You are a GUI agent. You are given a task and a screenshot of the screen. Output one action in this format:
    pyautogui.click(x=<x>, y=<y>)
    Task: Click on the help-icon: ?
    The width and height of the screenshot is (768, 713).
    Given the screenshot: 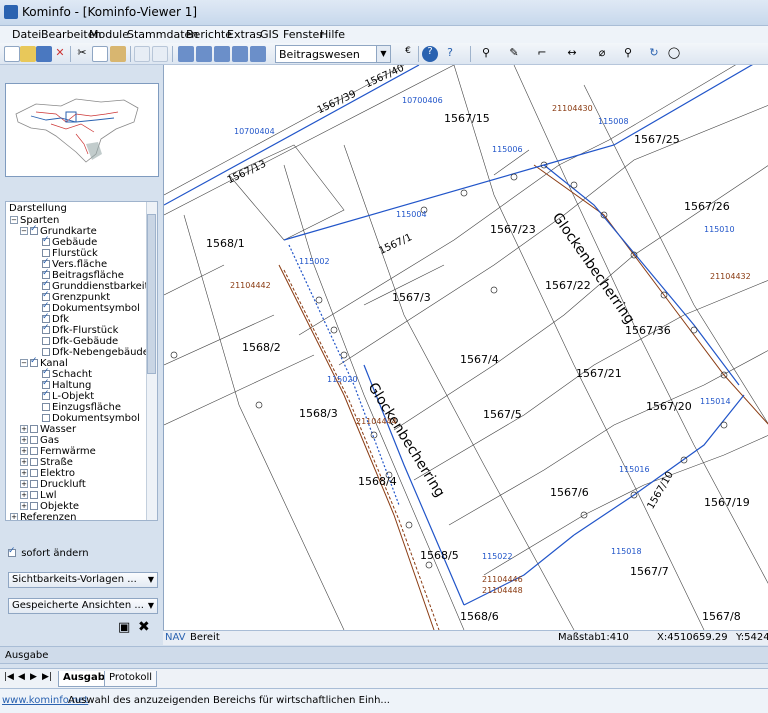 What is the action you would take?
    pyautogui.click(x=430, y=54)
    